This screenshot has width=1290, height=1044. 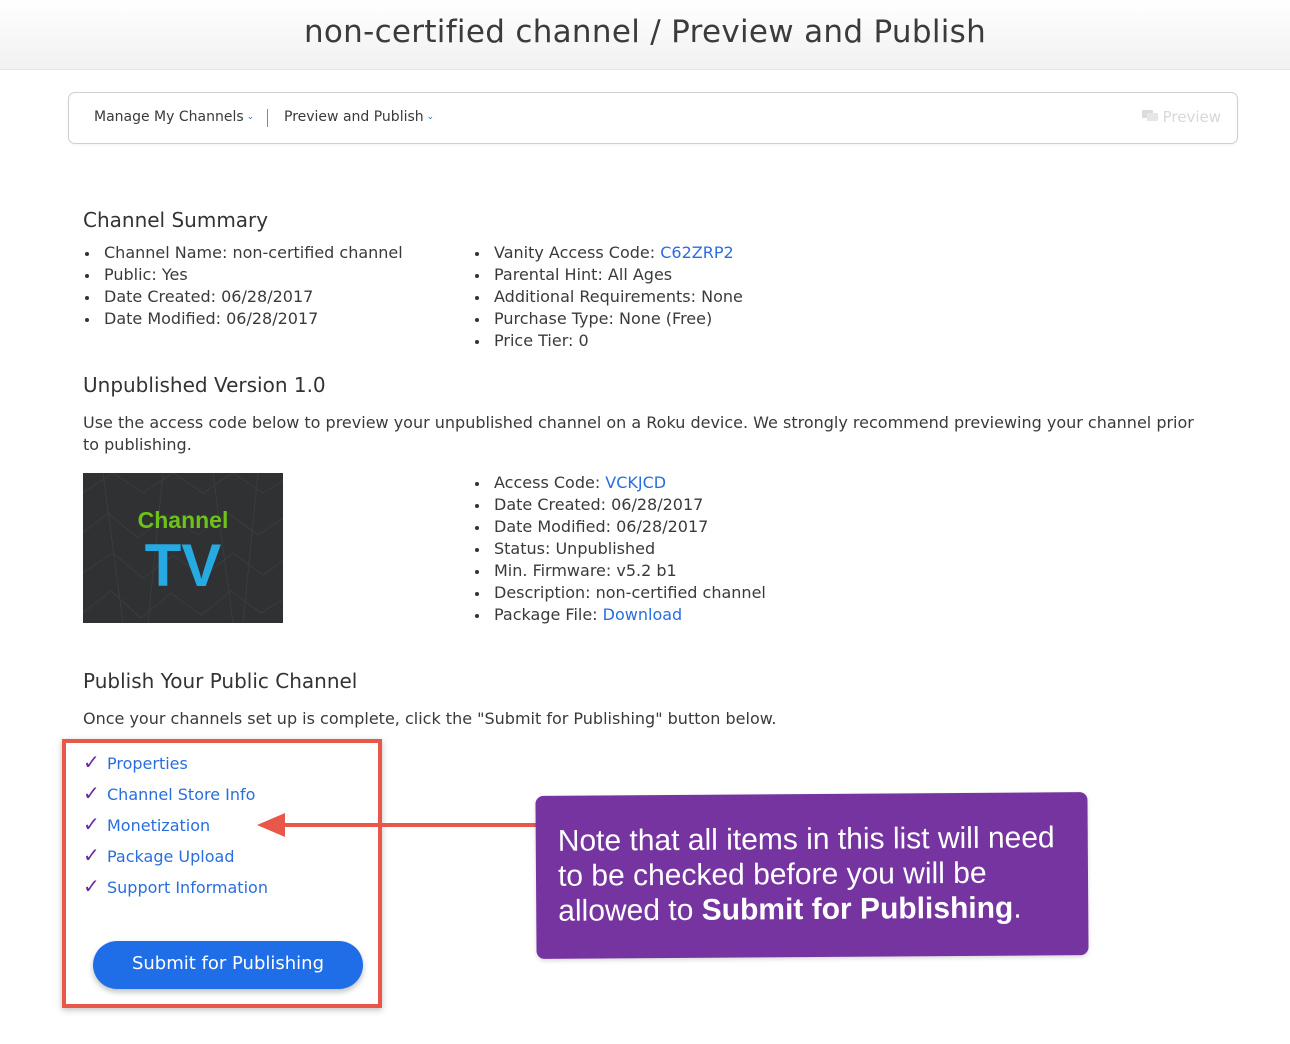 I want to click on chat-bubble-icon, so click(x=1149, y=107).